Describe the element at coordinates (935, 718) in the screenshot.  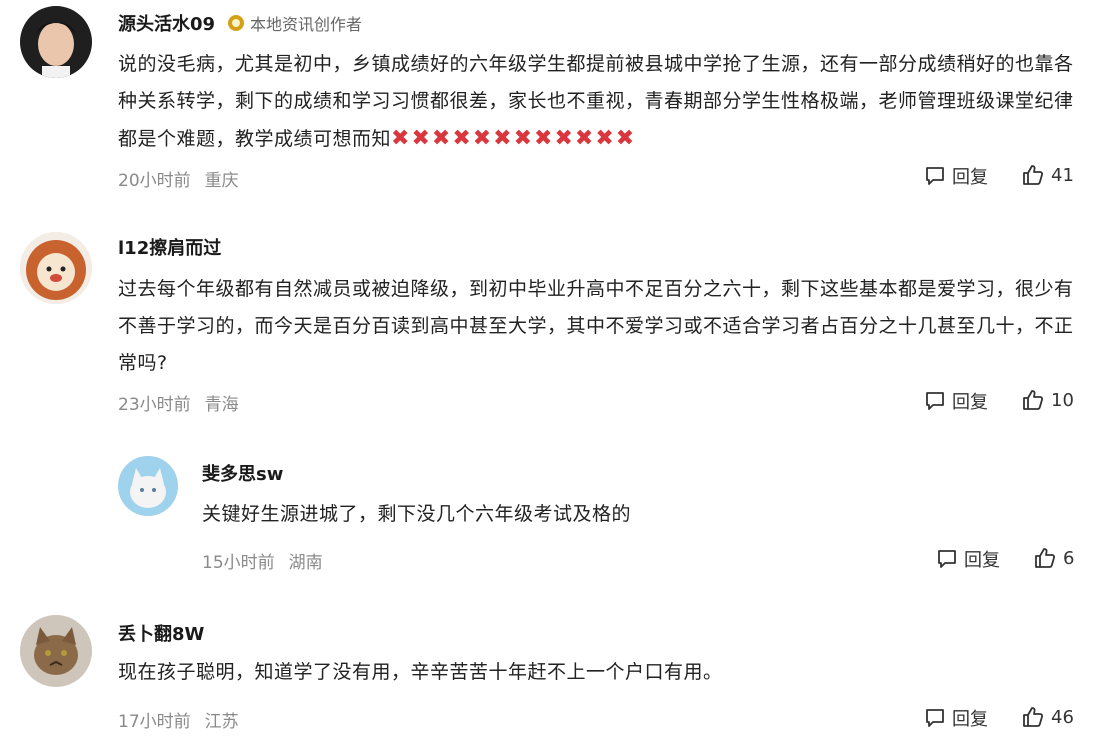
I see `comment-bubble-icon` at that location.